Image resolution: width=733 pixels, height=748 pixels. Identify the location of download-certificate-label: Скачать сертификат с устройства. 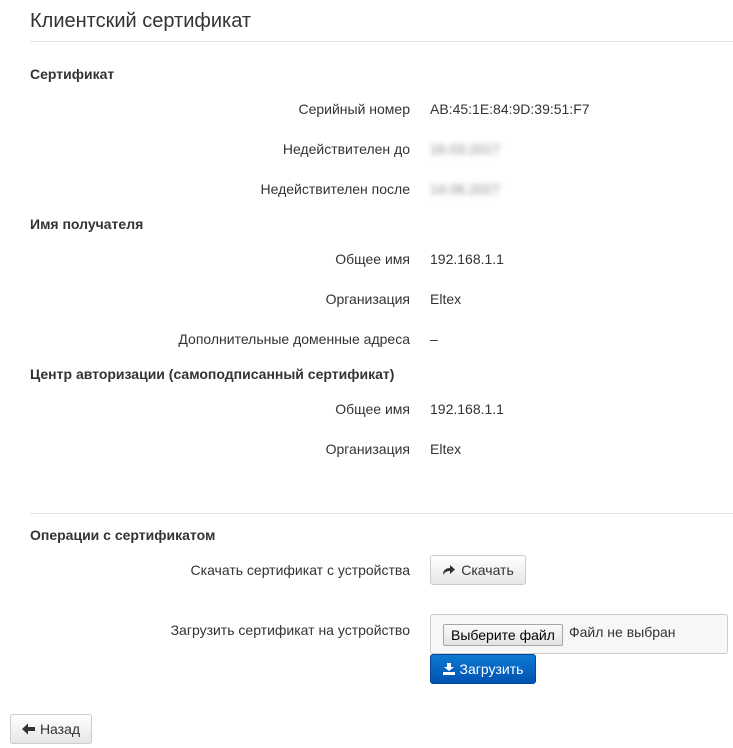
(300, 570).